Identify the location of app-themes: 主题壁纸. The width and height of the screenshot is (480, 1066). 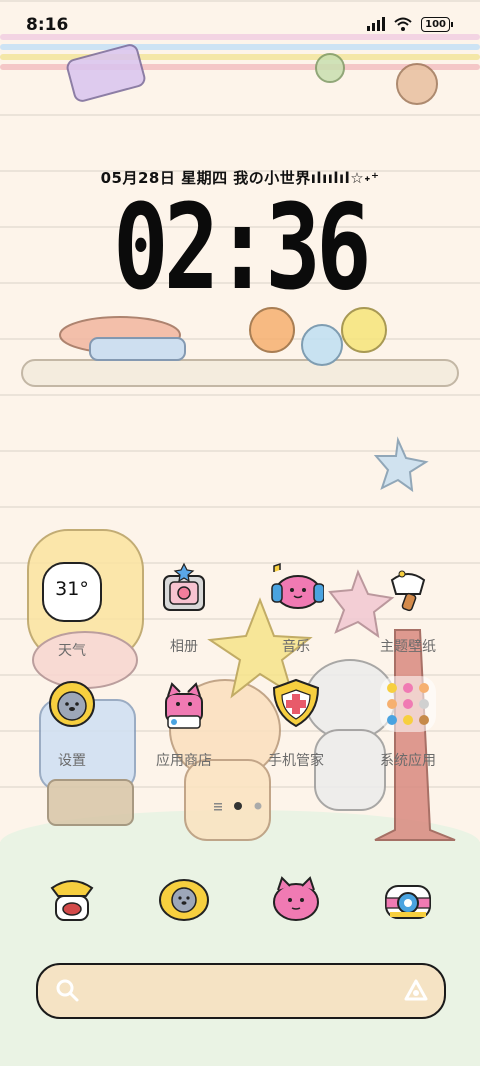
(408, 609).